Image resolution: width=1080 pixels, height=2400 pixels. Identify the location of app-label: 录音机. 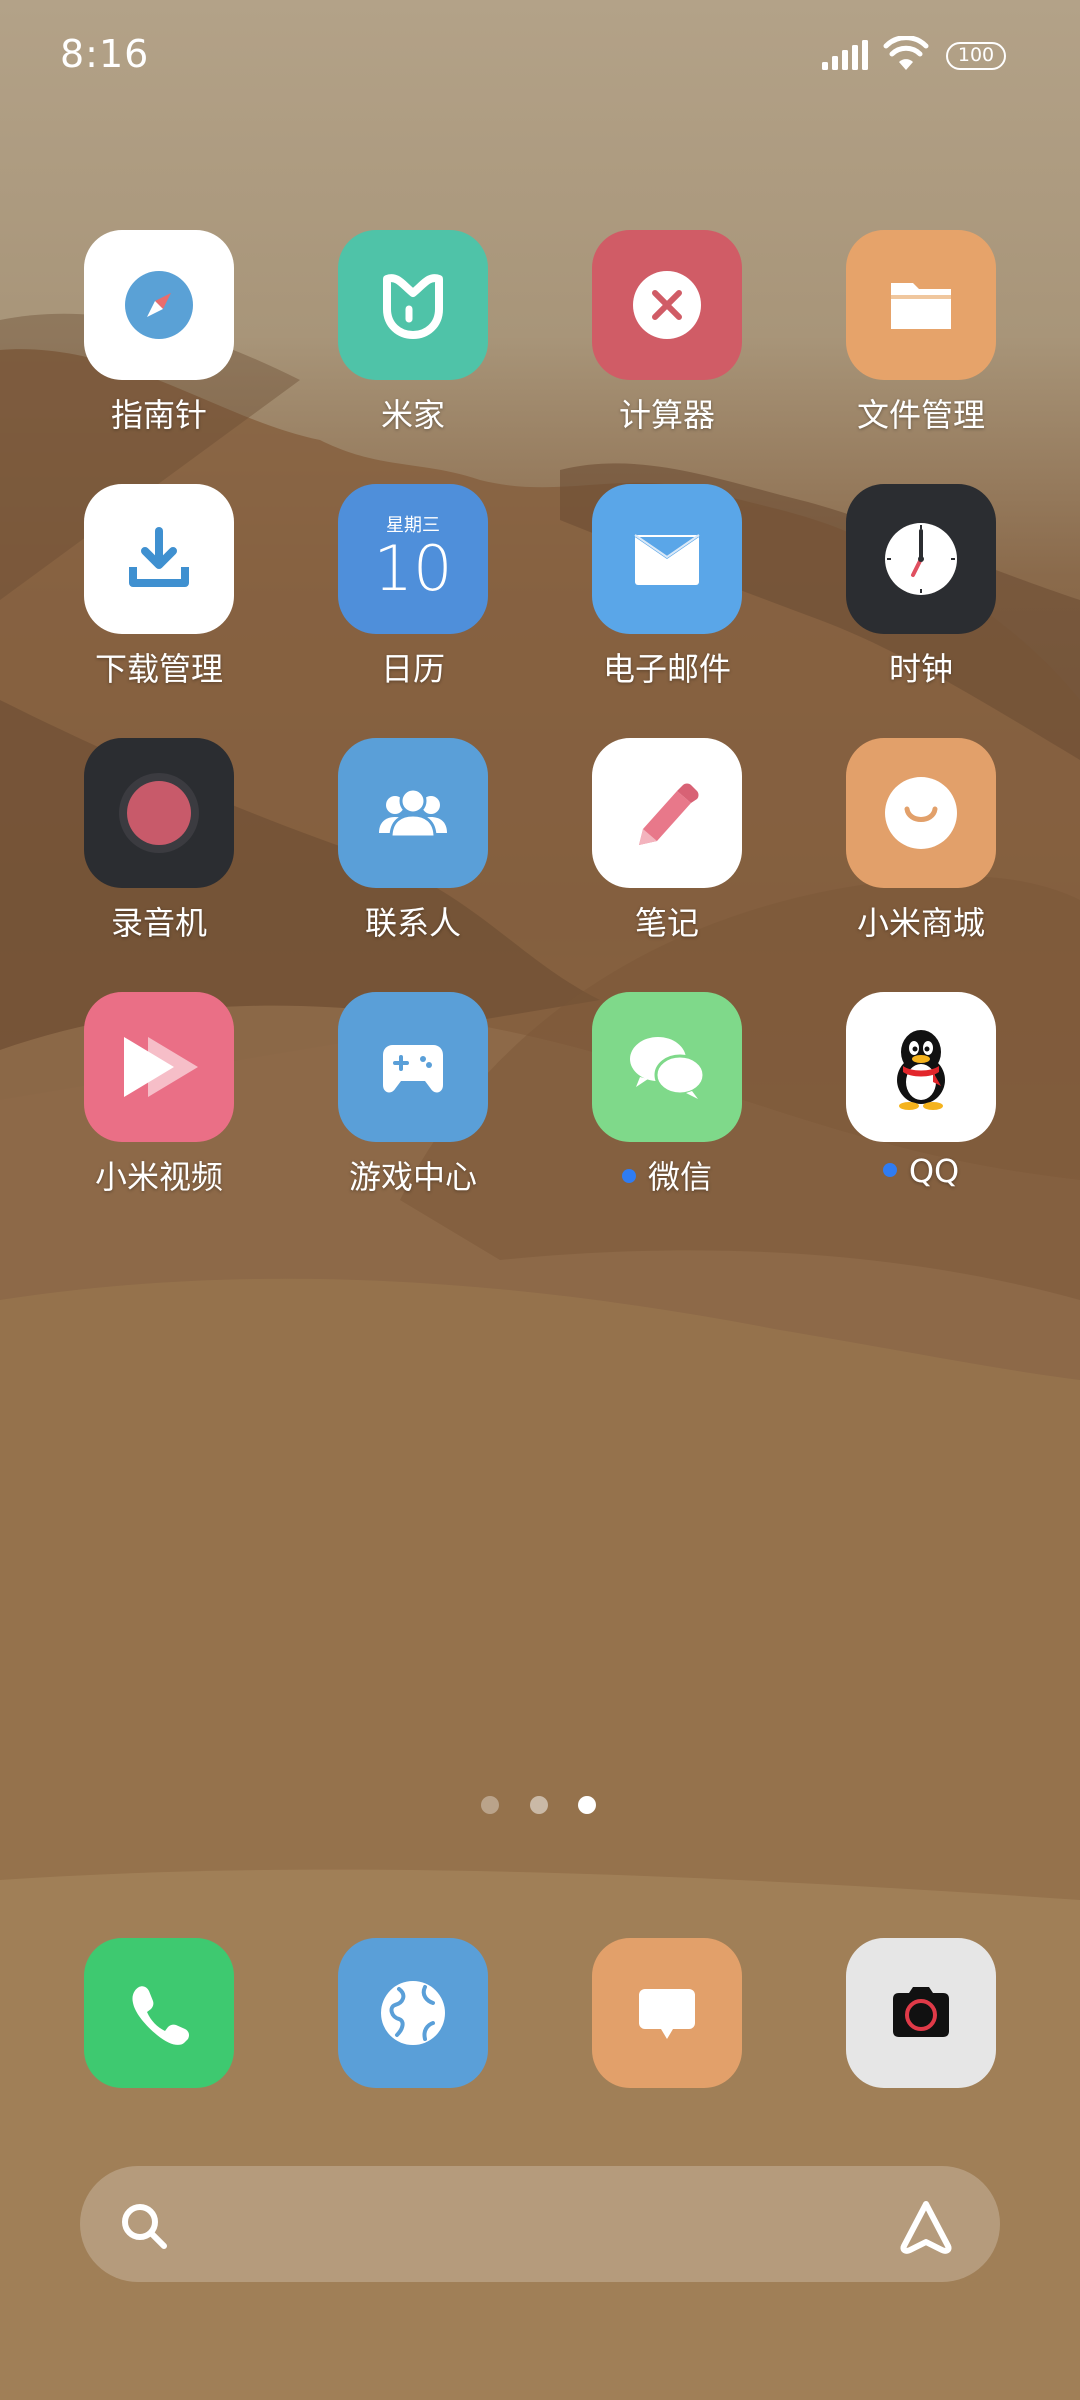
(158, 923).